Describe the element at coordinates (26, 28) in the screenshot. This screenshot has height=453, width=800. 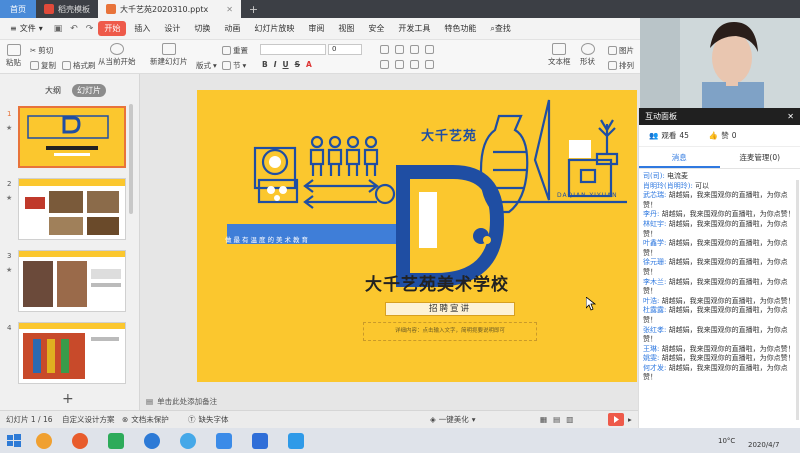
I see `file-menu: ≡ 文件 ▾` at that location.